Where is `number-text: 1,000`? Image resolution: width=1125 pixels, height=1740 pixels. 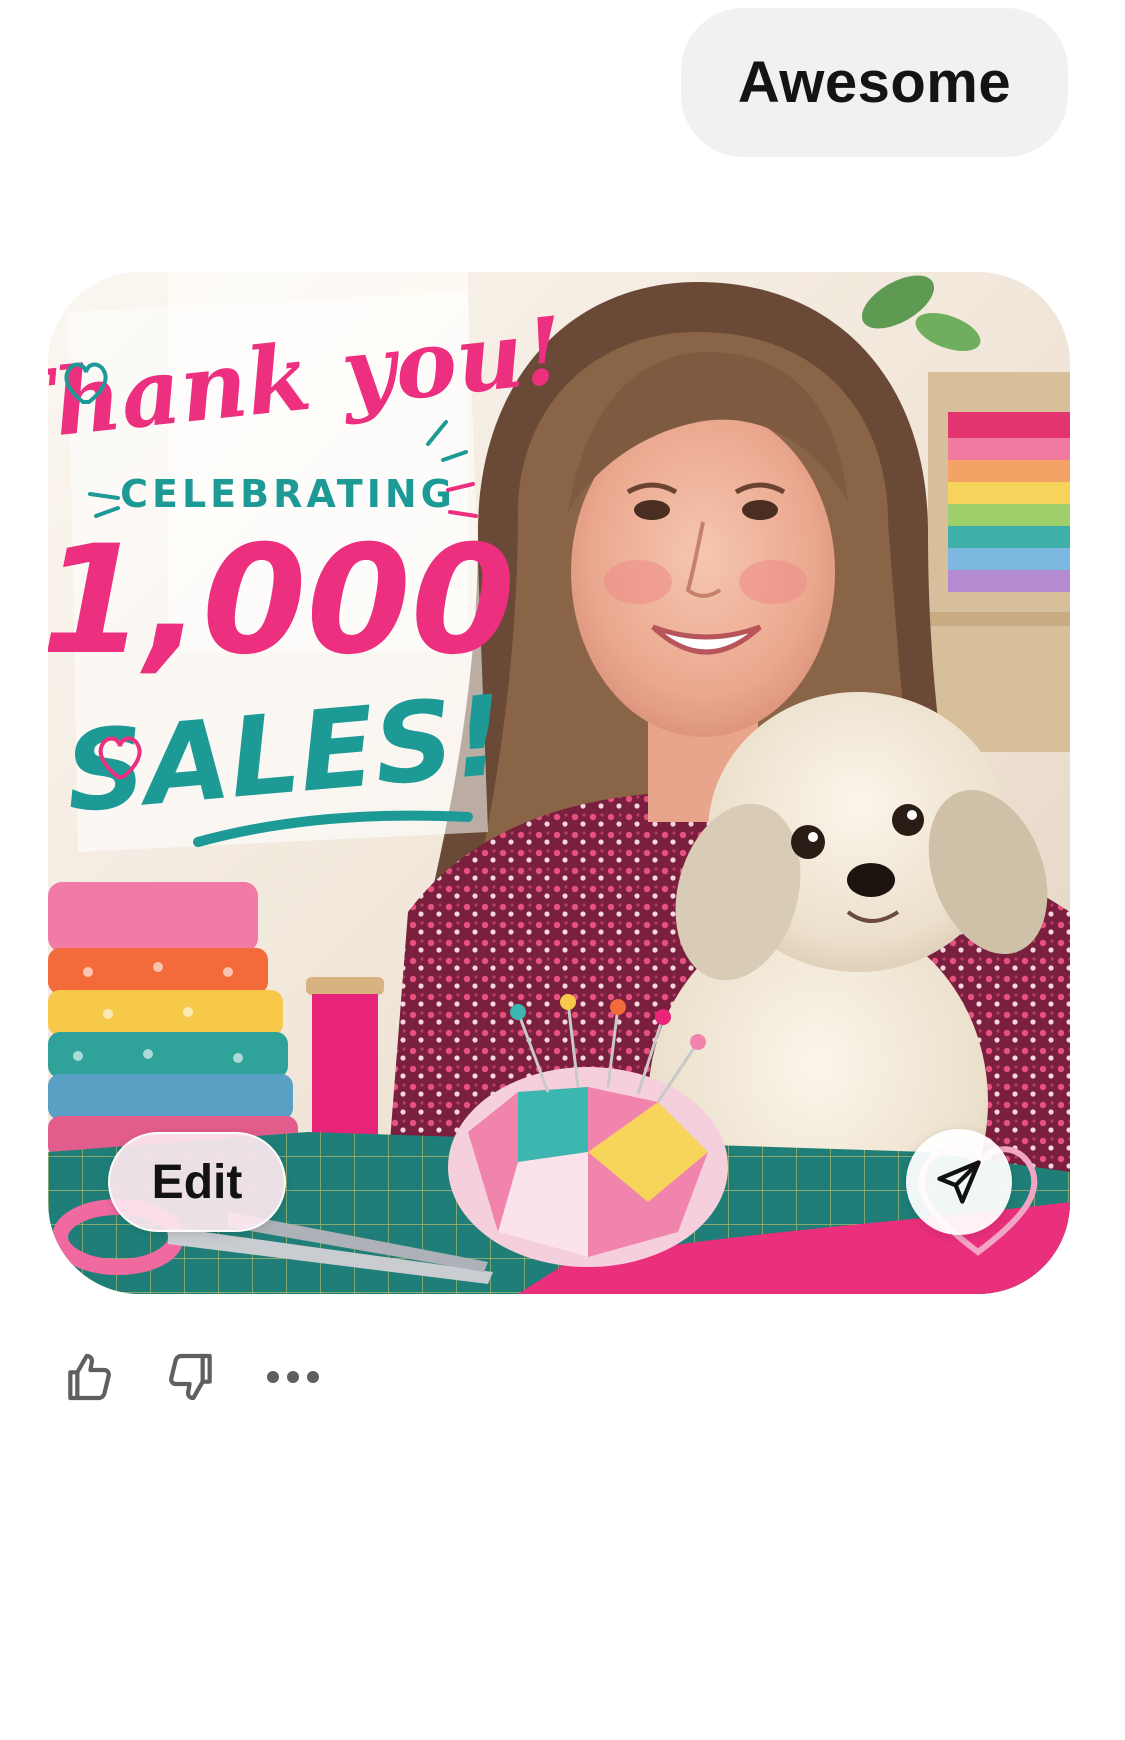
number-text: 1,000 is located at coordinates (281, 601).